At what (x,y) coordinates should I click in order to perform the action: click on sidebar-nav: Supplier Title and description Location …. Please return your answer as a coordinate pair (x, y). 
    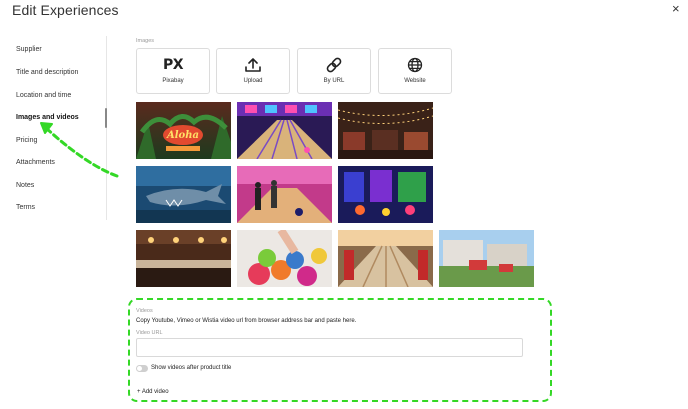
    Looking at the image, I should click on (53, 128).